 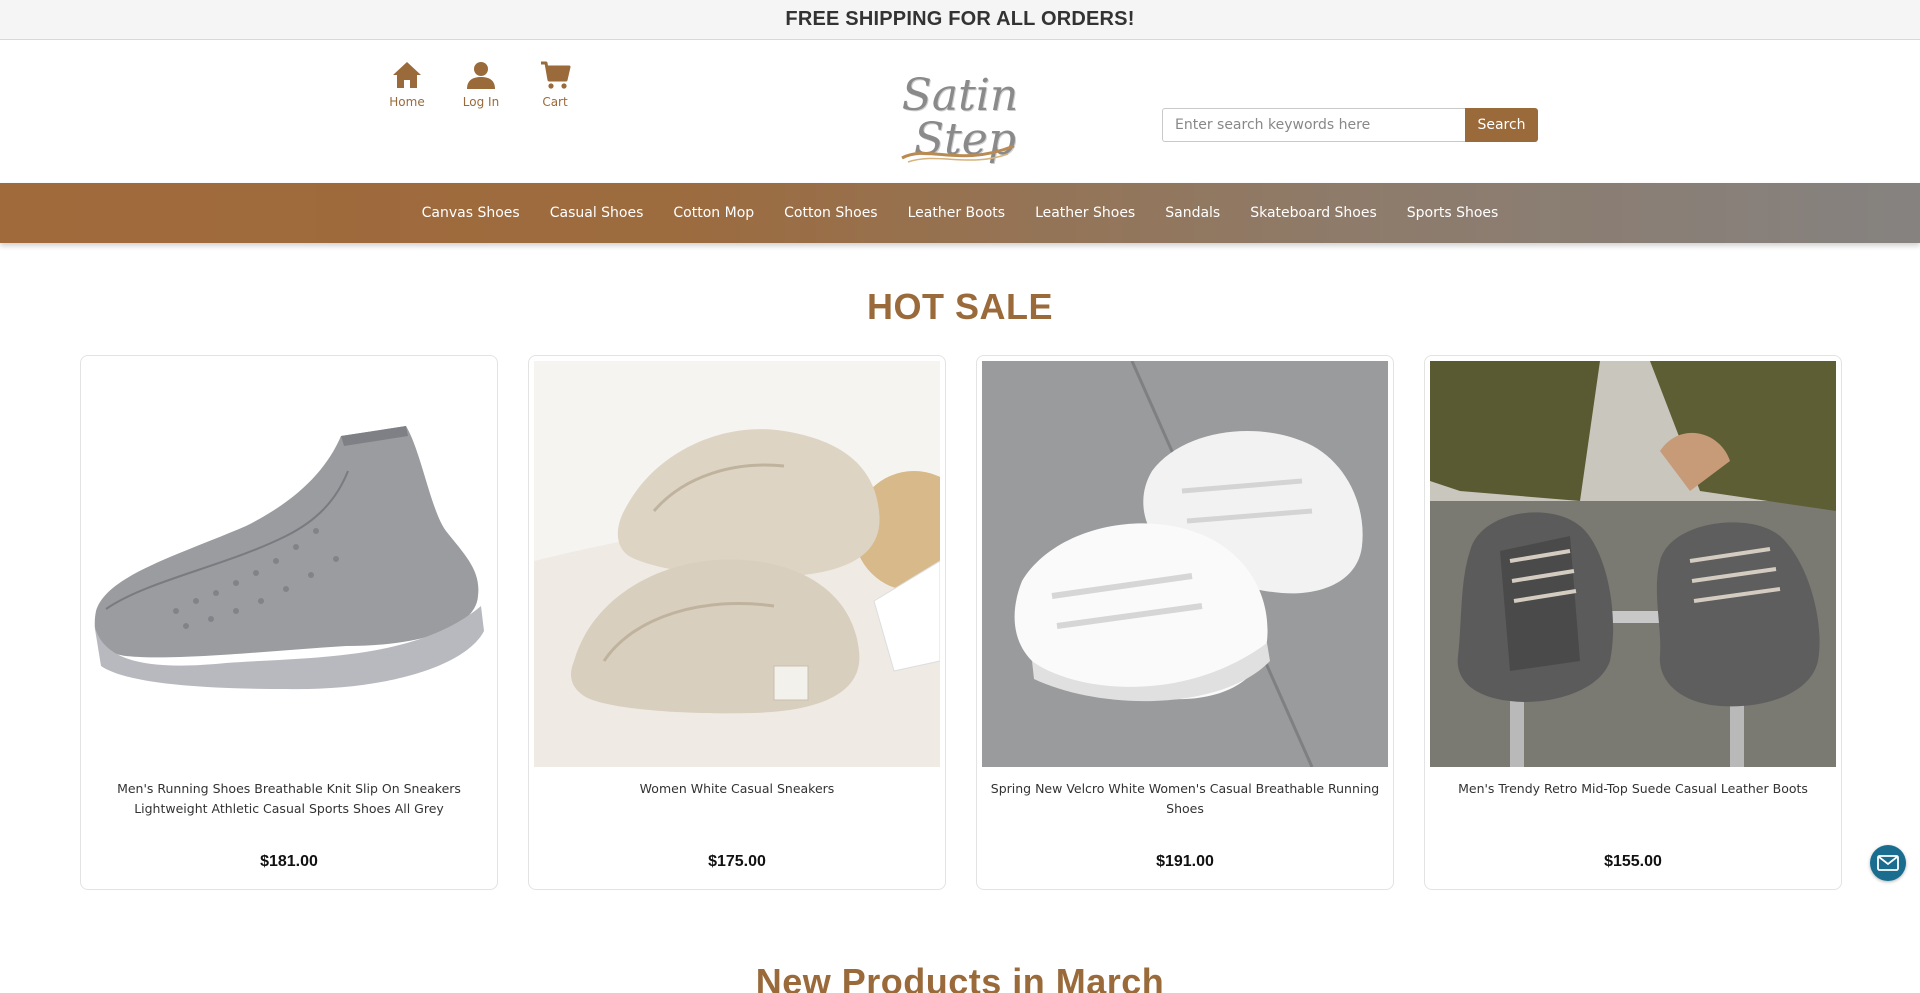 I want to click on category-casual-shoes: Casual Shoes, so click(x=597, y=213).